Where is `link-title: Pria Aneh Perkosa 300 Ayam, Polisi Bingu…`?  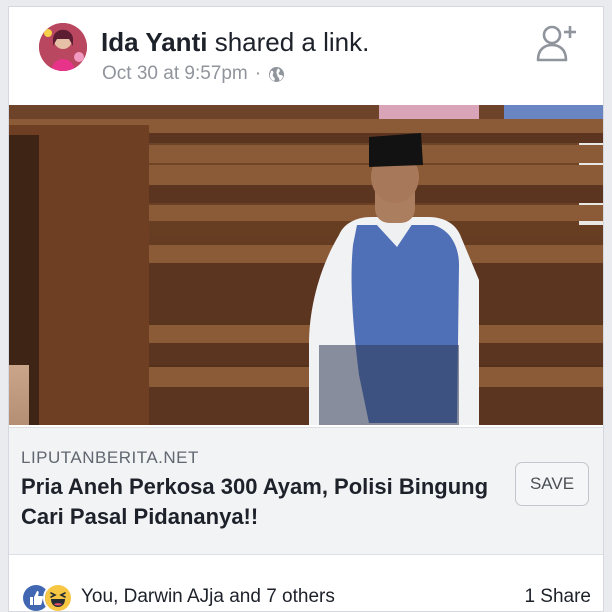
link-title: Pria Aneh Perkosa 300 Ayam, Polisi Bingu… is located at coordinates (256, 502).